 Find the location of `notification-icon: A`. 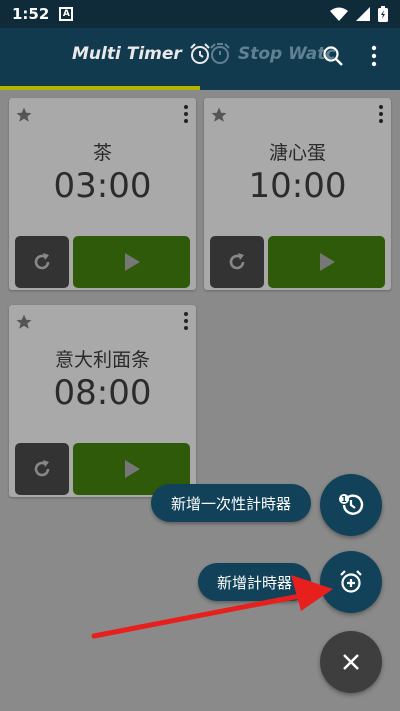

notification-icon: A is located at coordinates (66, 14).